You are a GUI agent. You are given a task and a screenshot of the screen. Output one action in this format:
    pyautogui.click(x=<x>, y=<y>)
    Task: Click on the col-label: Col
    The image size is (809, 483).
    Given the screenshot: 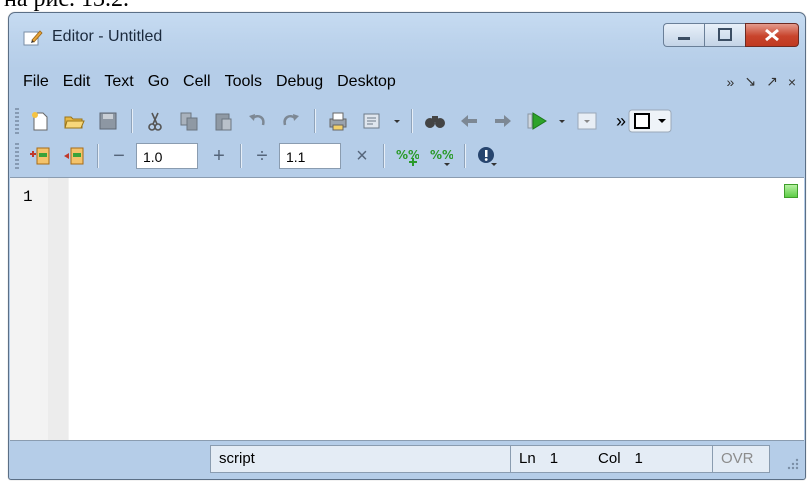 What is the action you would take?
    pyautogui.click(x=609, y=458)
    